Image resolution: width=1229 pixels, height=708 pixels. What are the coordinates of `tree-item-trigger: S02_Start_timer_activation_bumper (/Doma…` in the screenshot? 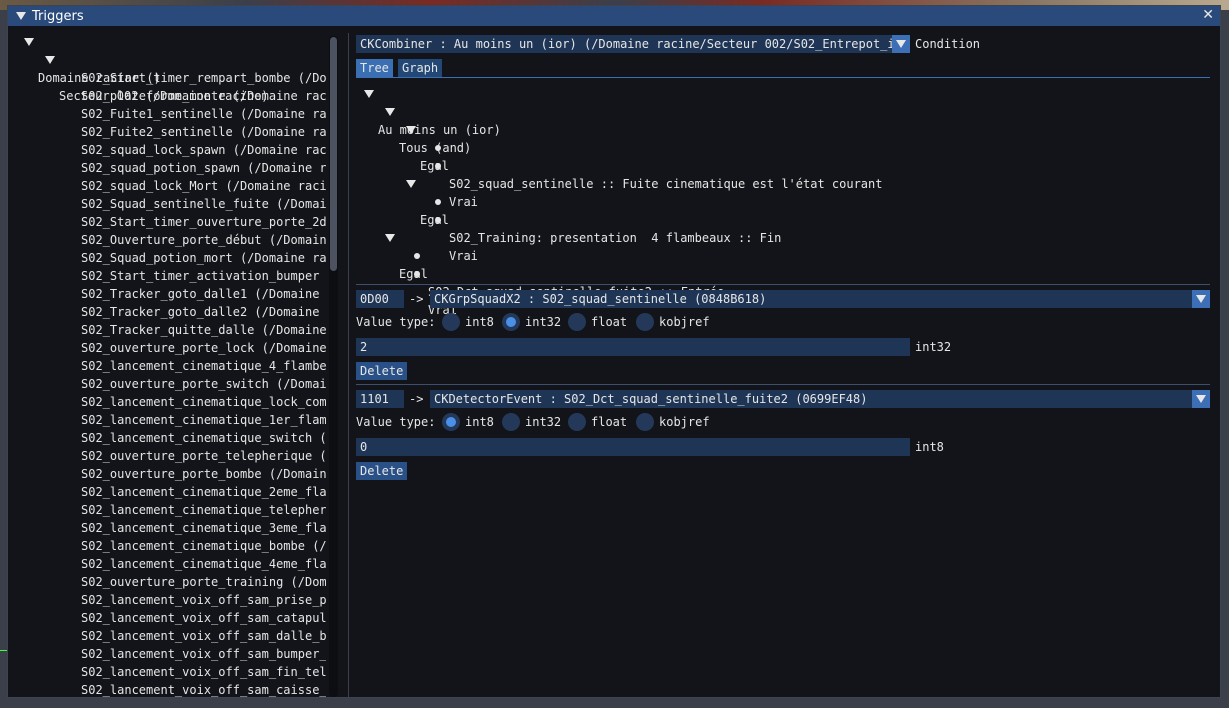 It's located at (203, 276).